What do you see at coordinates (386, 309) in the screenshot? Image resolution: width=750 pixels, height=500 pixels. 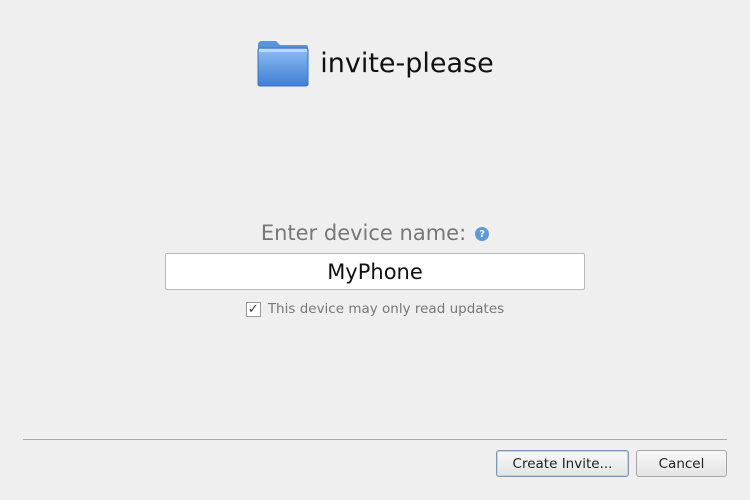 I see `read-only-label: This device may only read updates` at bounding box center [386, 309].